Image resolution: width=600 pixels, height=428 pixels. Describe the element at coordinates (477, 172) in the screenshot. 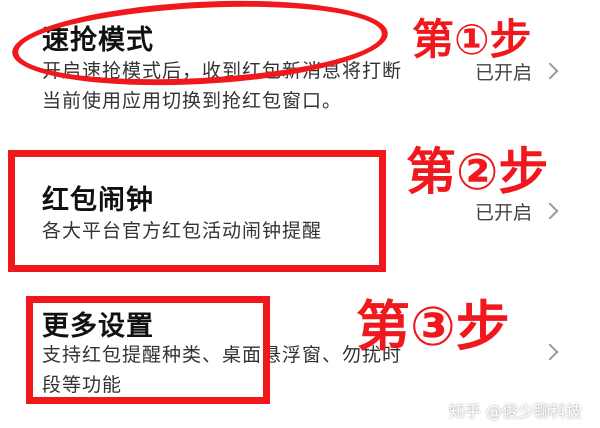

I see `step2-annotation: 第②步` at that location.